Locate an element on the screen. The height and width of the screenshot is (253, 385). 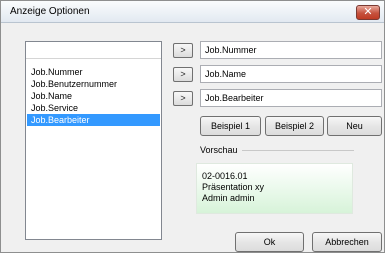
list-item-job-bearbeiter: Job.Bearbeiter is located at coordinates (93, 120).